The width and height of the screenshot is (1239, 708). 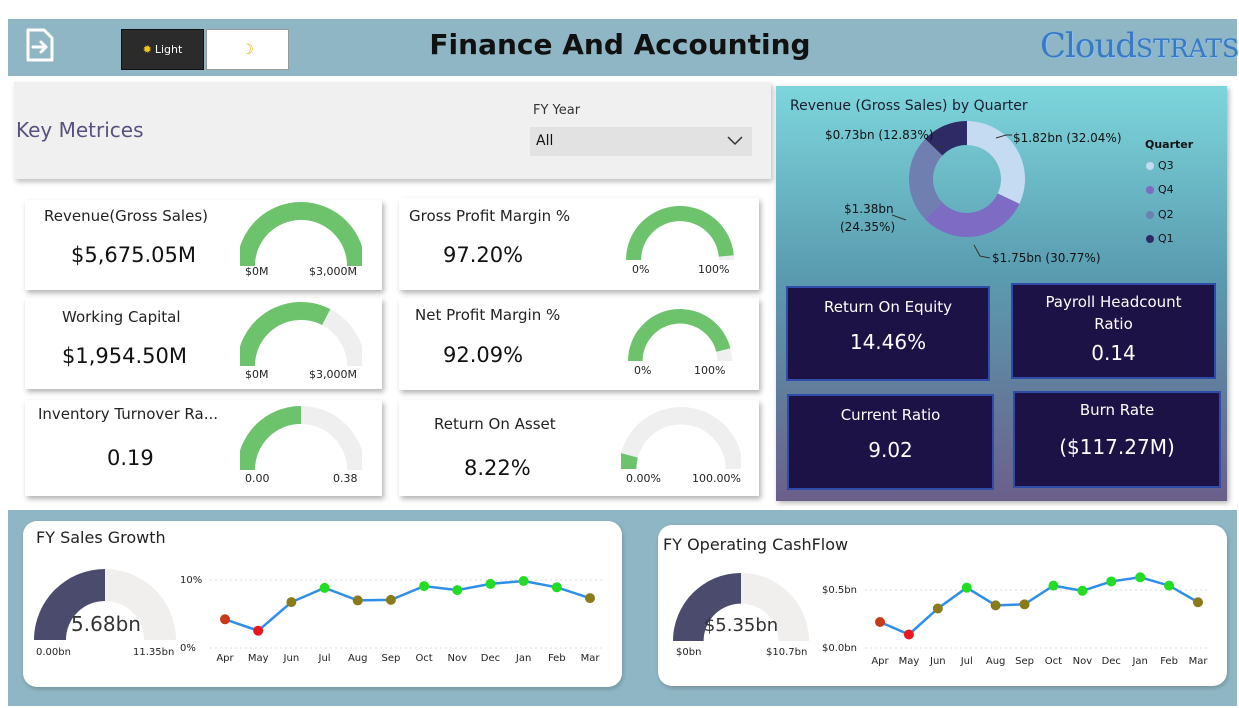 I want to click on theme-light-button: ✹ Light, so click(x=162, y=49).